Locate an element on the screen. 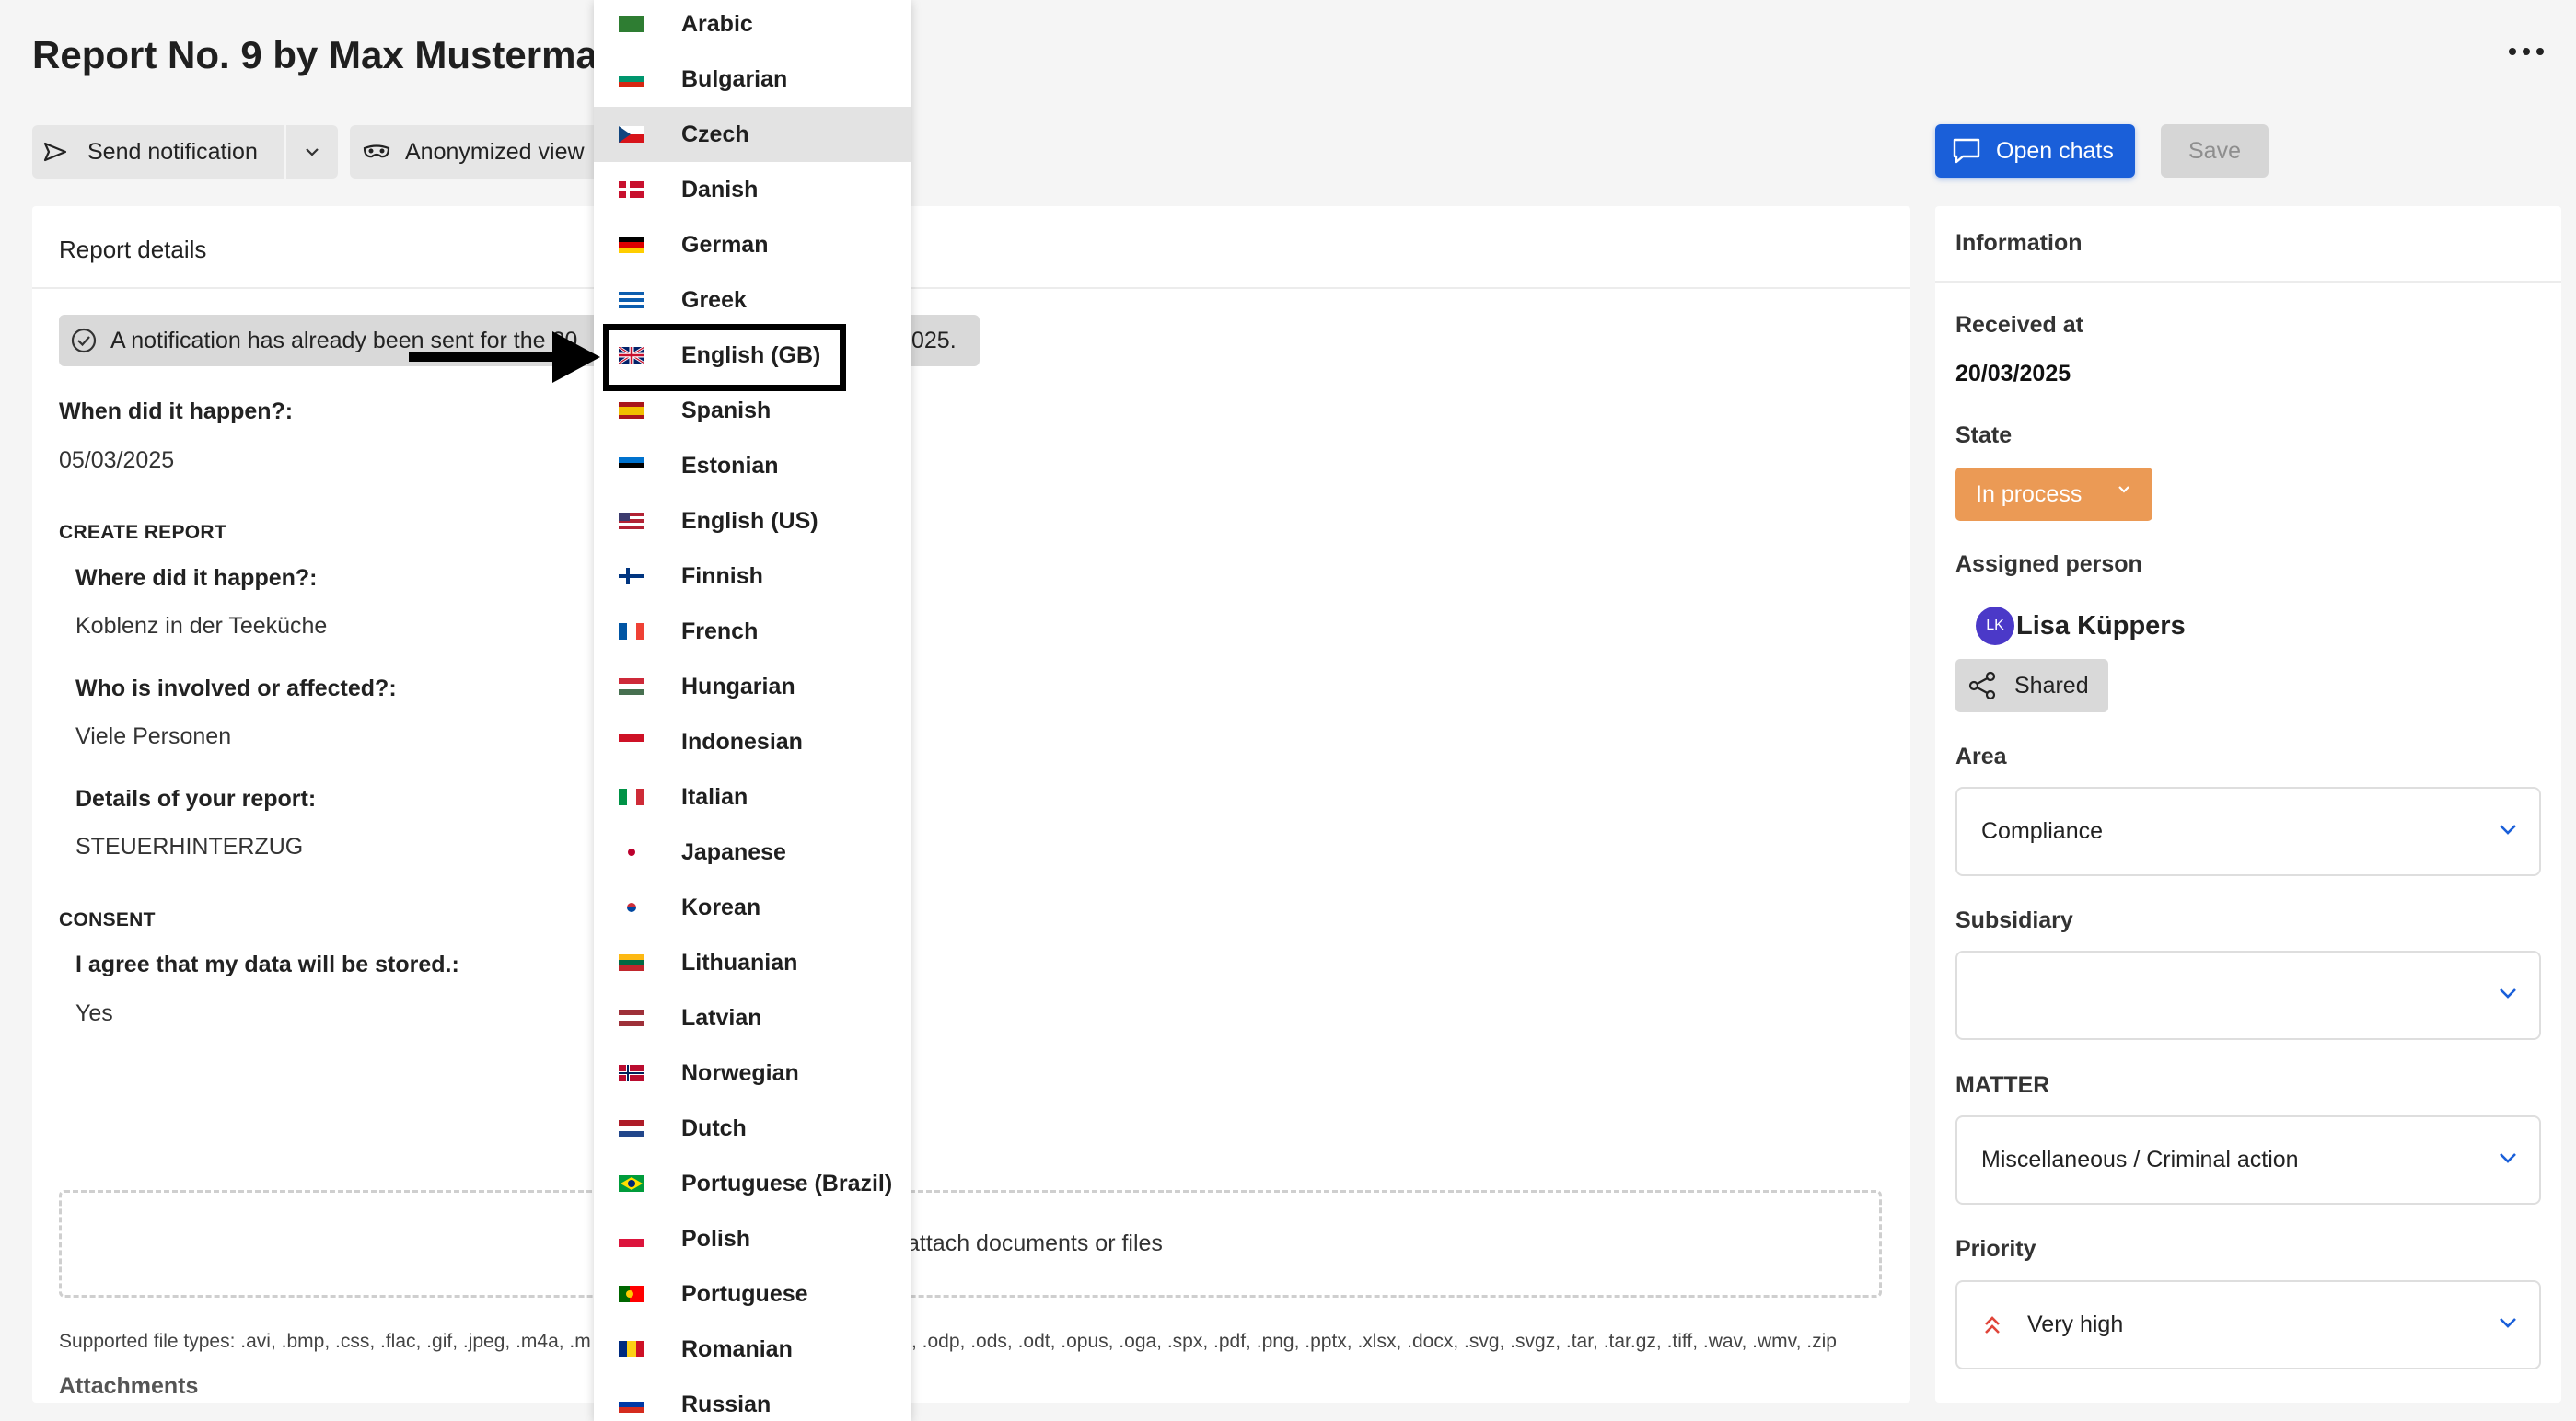 This screenshot has width=2576, height=1421. shared-button: Shared is located at coordinates (2031, 685).